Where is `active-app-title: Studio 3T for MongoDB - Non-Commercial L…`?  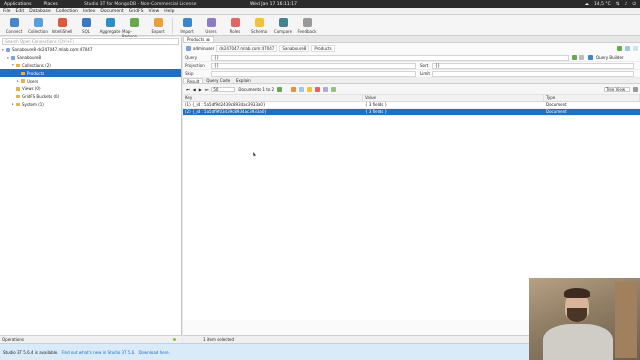
active-app-title: Studio 3T for MongoDB - Non-Commercial L… is located at coordinates (140, 4).